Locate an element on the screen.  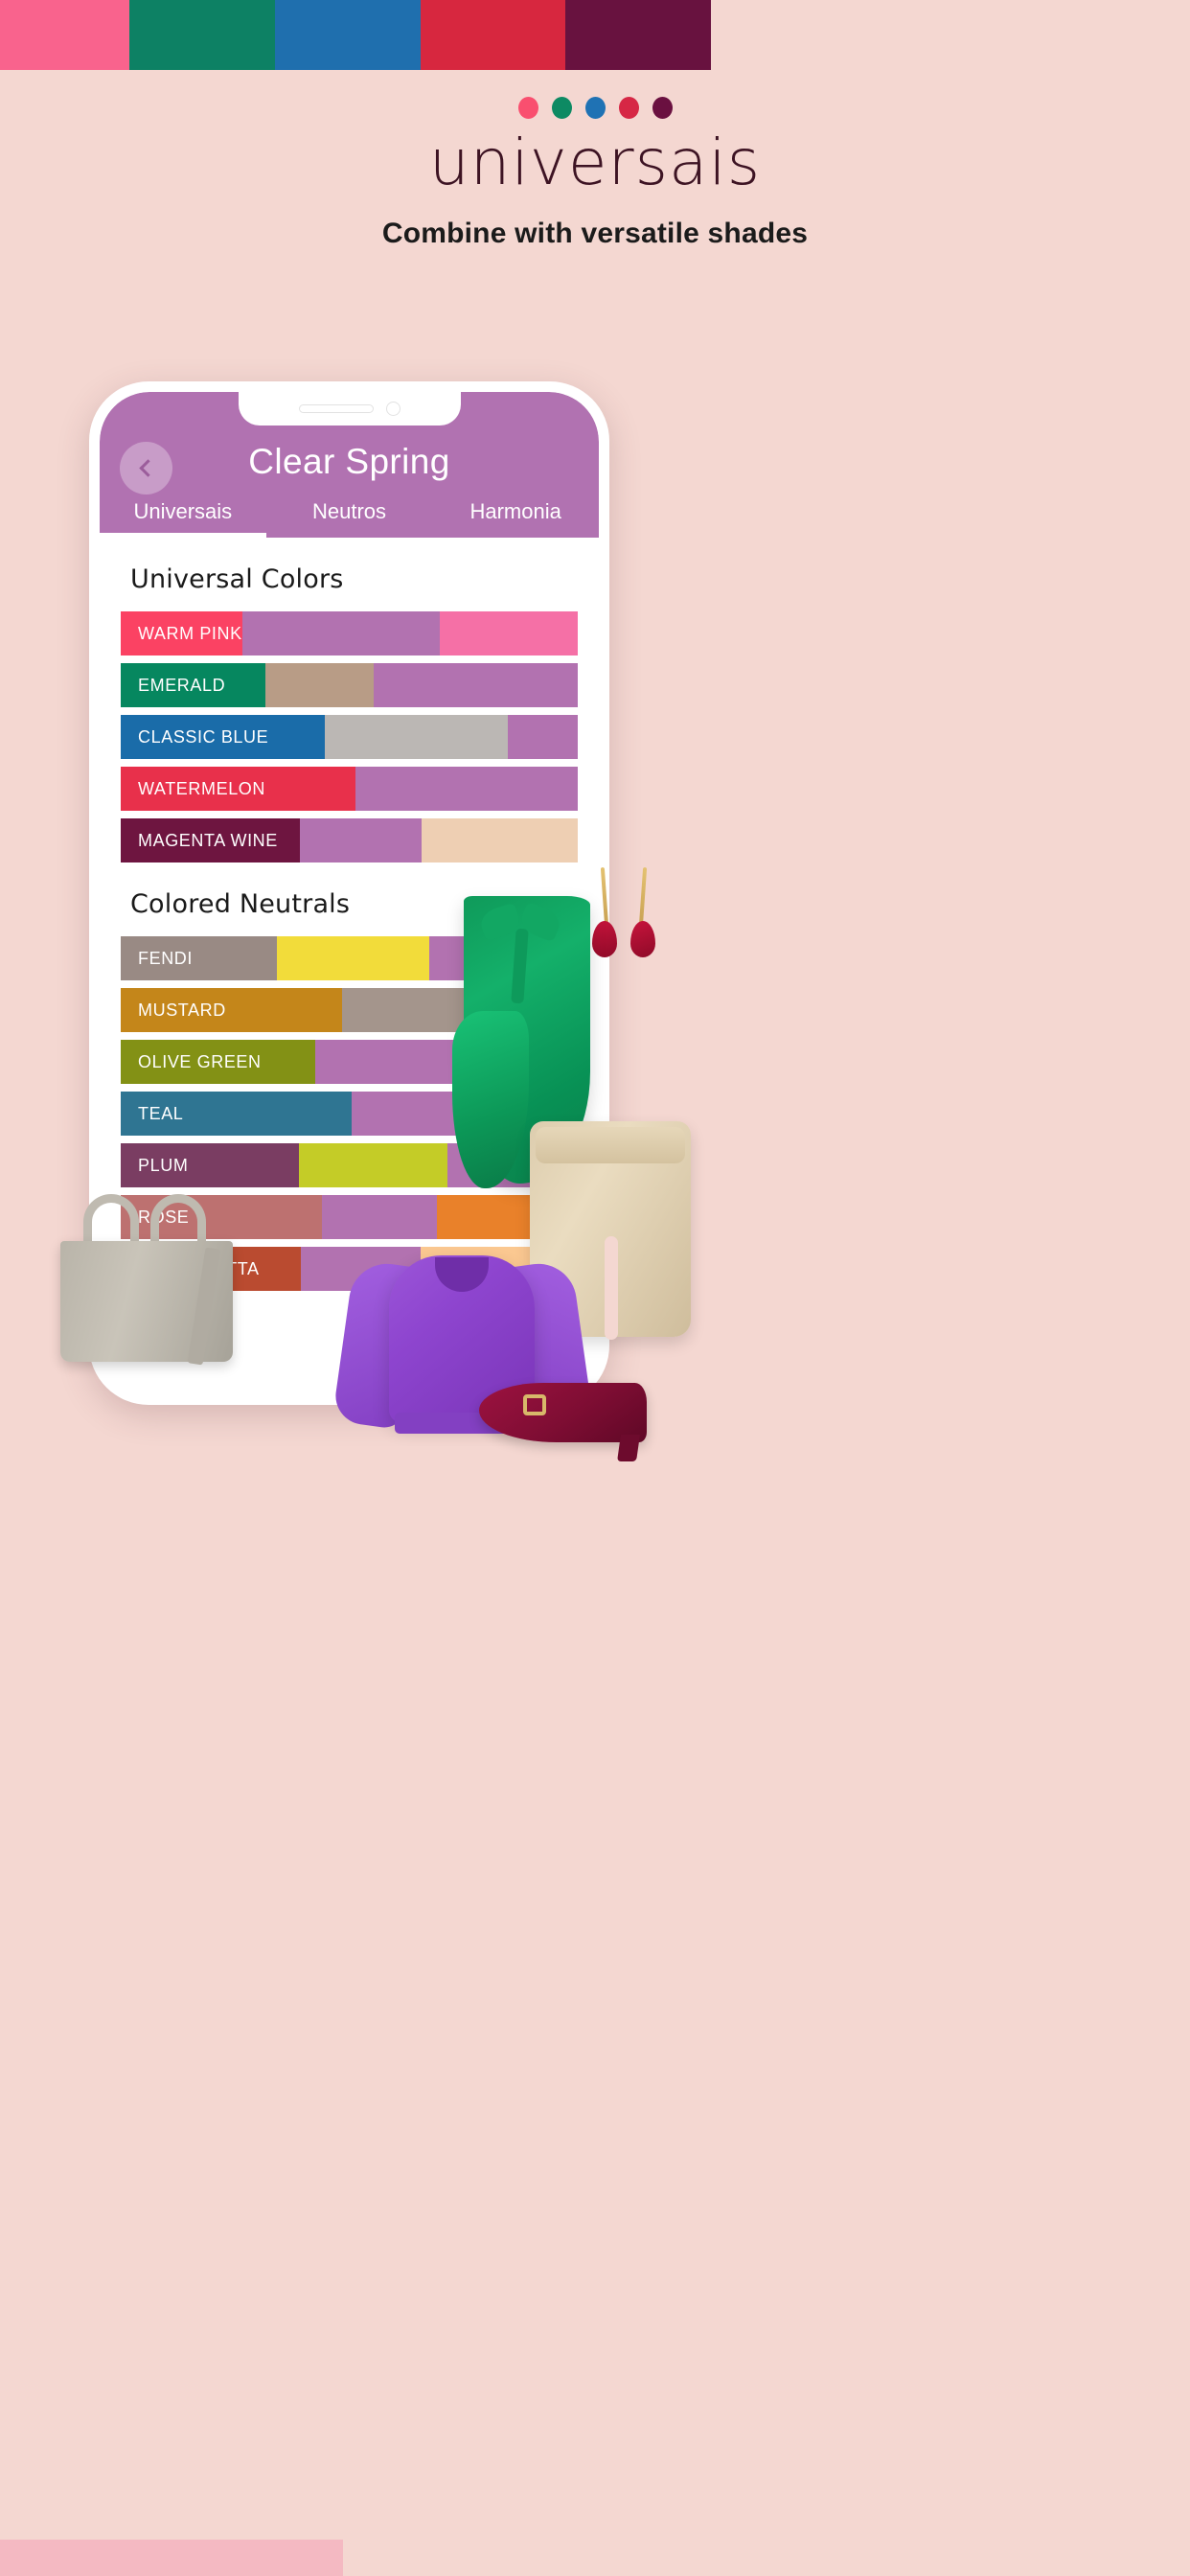
shoe-body is located at coordinates (563, 1412).